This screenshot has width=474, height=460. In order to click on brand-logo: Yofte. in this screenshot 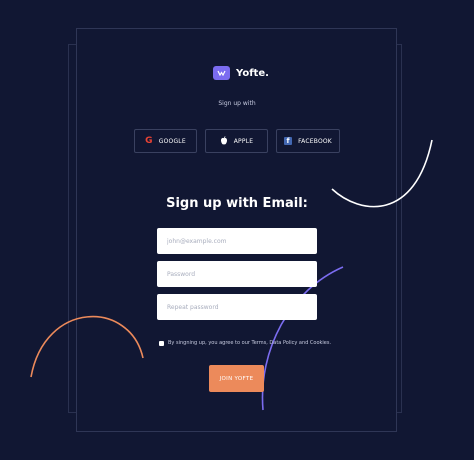, I will do `click(241, 73)`.